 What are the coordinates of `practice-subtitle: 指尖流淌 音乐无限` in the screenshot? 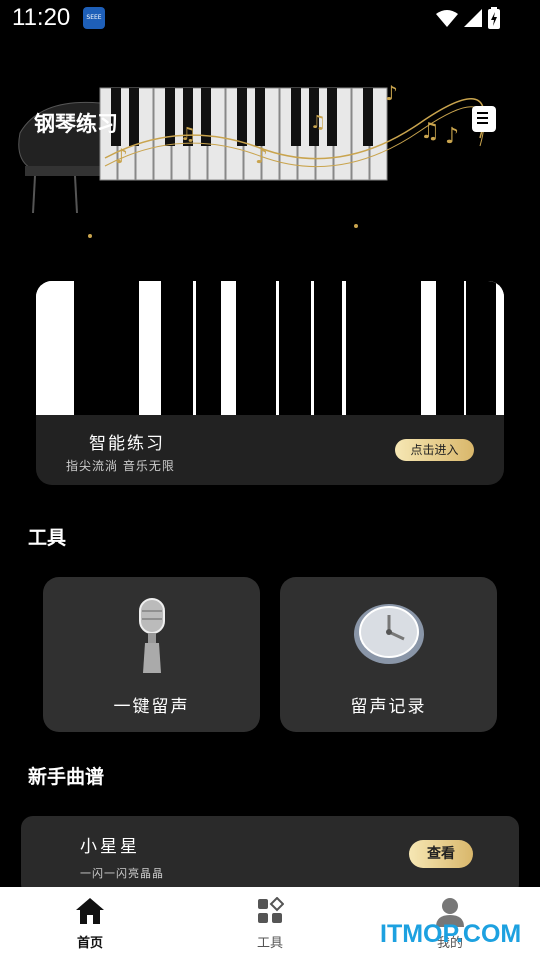 It's located at (120, 466).